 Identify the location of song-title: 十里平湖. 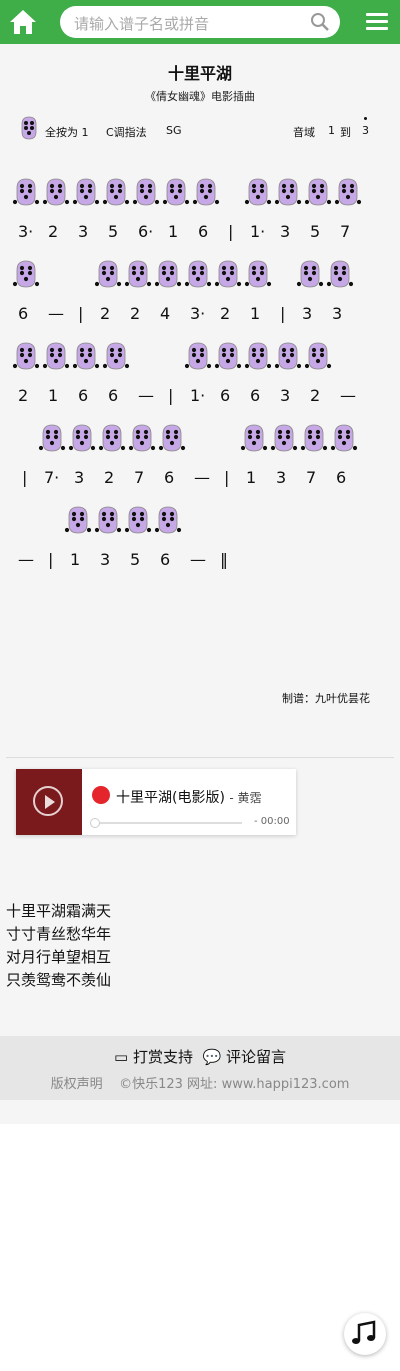
(199, 73).